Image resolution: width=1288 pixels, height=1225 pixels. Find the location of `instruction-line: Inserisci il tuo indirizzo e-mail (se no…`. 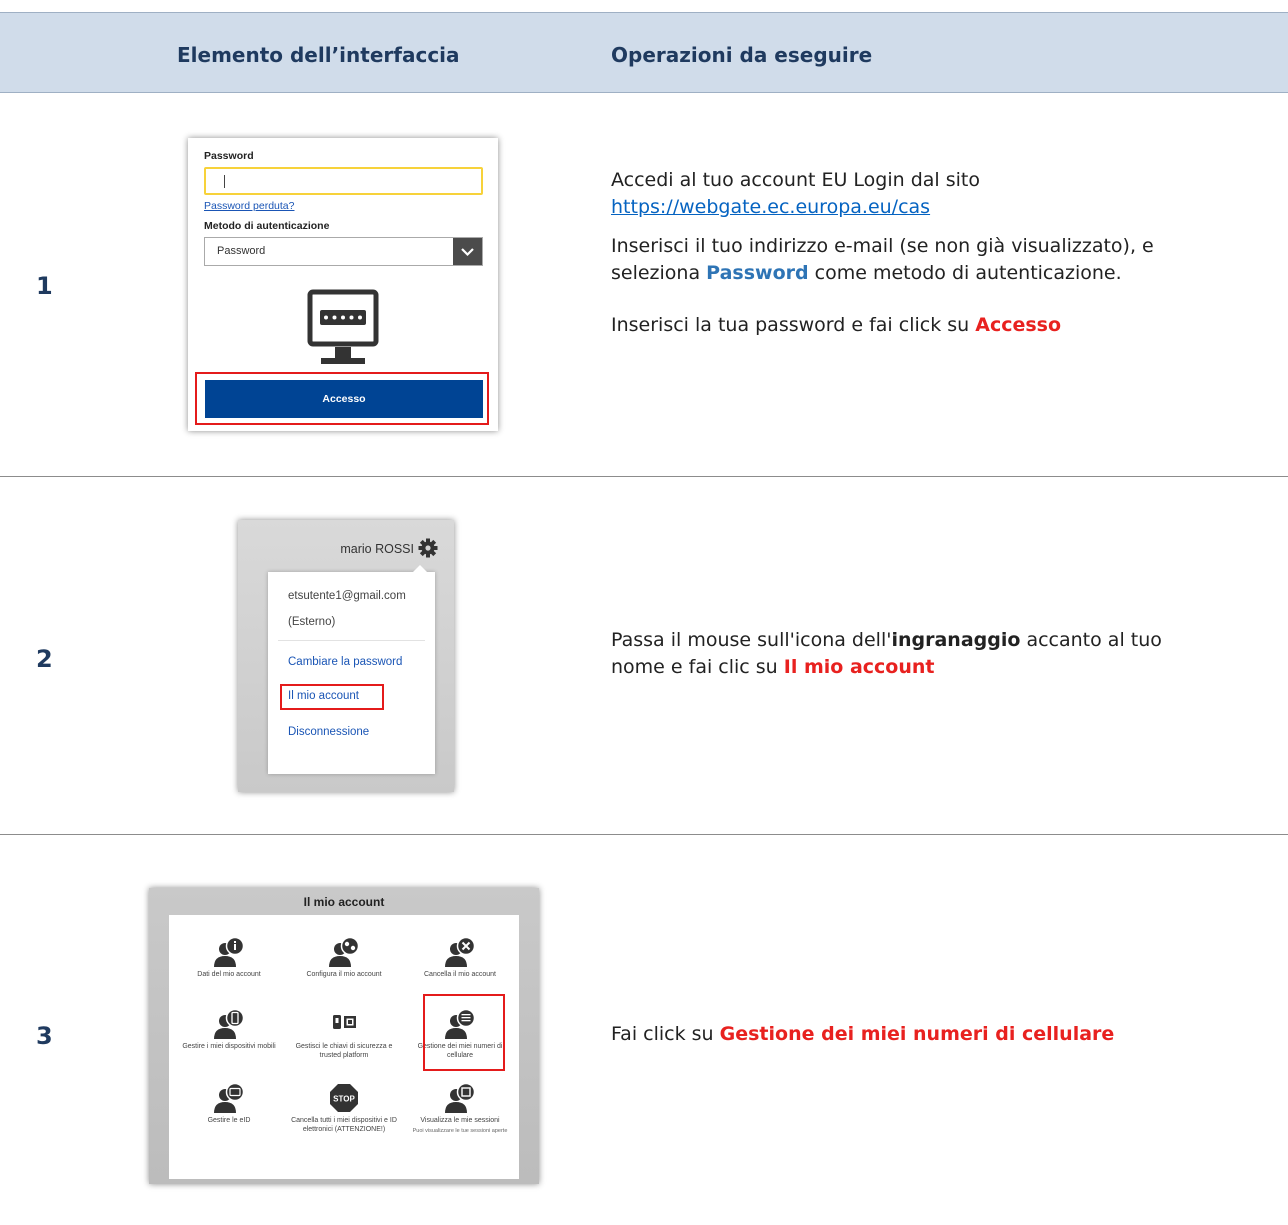

instruction-line: Inserisci il tuo indirizzo e-mail (se no… is located at coordinates (882, 246).